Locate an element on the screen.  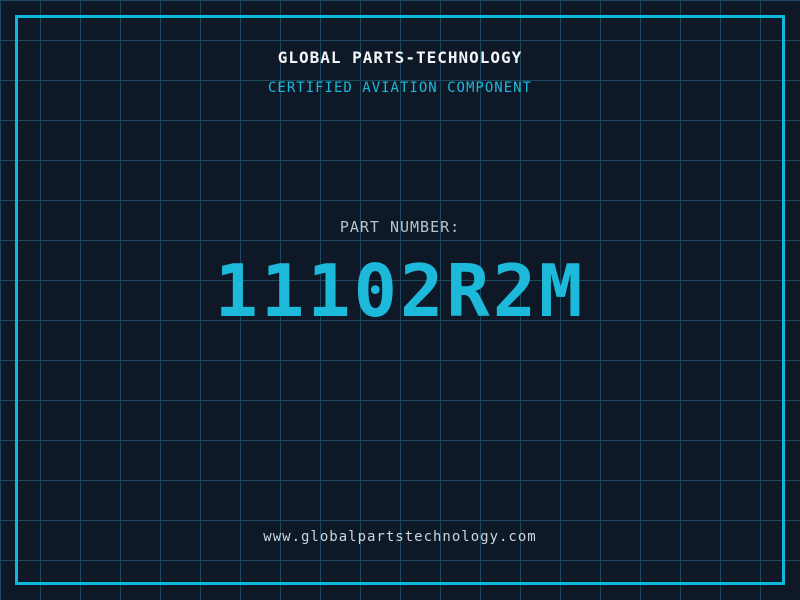
part-number-value: 11102R2M is located at coordinates (400, 291).